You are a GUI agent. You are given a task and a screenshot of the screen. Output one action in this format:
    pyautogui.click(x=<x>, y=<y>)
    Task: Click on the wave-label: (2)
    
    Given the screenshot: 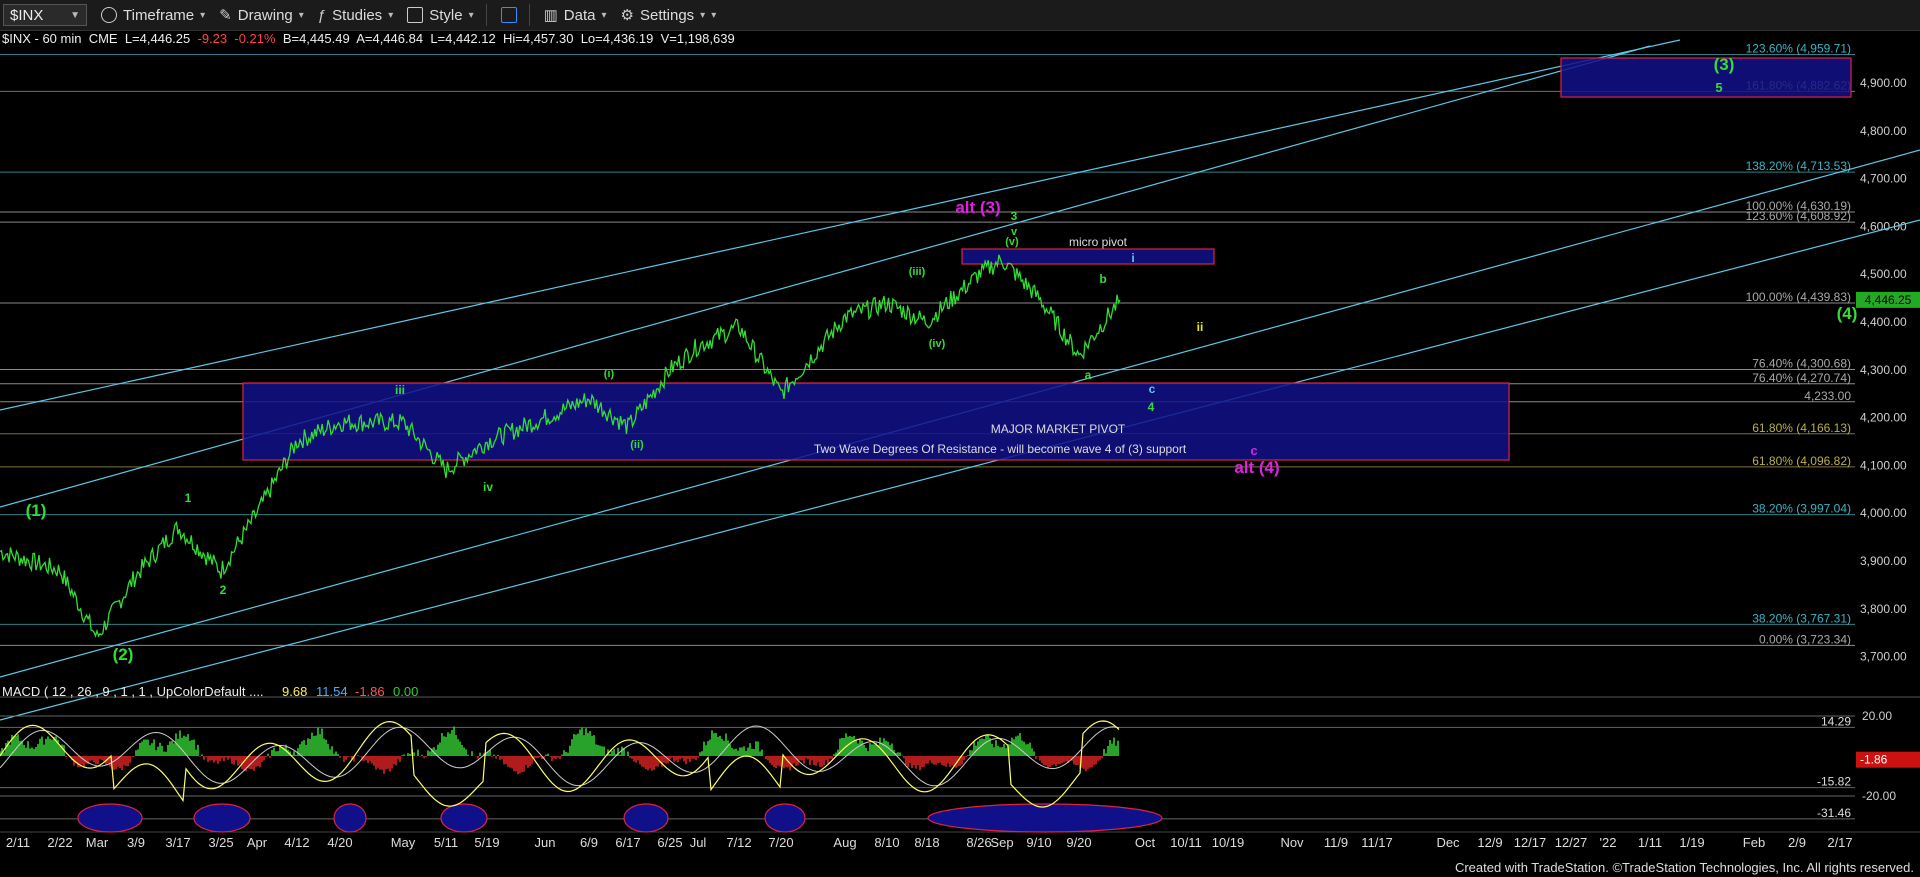 What is the action you would take?
    pyautogui.click(x=123, y=654)
    